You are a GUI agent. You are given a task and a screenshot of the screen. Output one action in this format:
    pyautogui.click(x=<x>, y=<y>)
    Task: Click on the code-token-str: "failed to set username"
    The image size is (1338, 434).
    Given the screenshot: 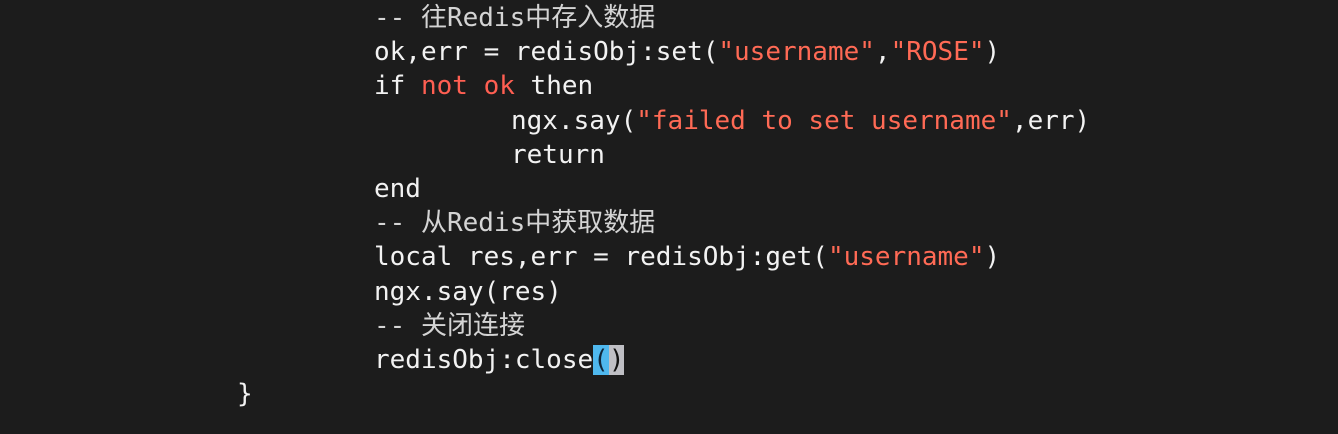 What is the action you would take?
    pyautogui.click(x=824, y=120)
    